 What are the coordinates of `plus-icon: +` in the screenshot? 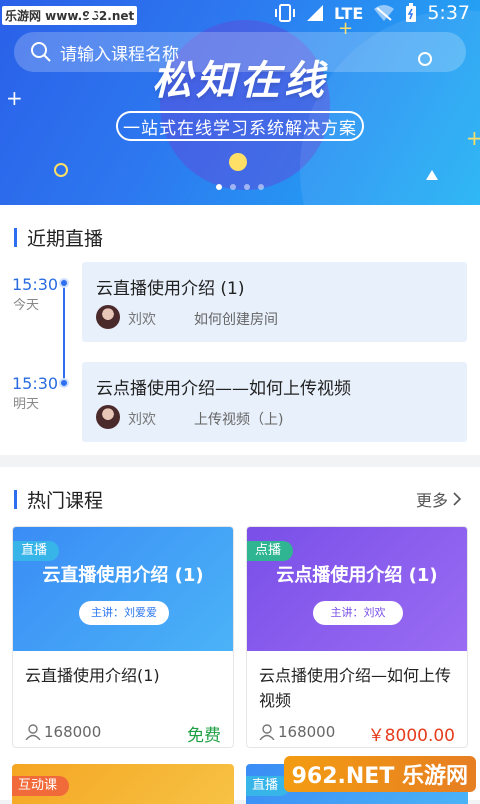 It's located at (473, 138).